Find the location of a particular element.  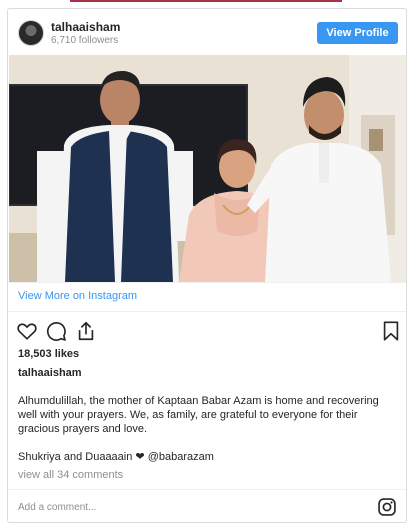

post-header: talhaaisham 6,710 followers View Profile is located at coordinates (207, 32).